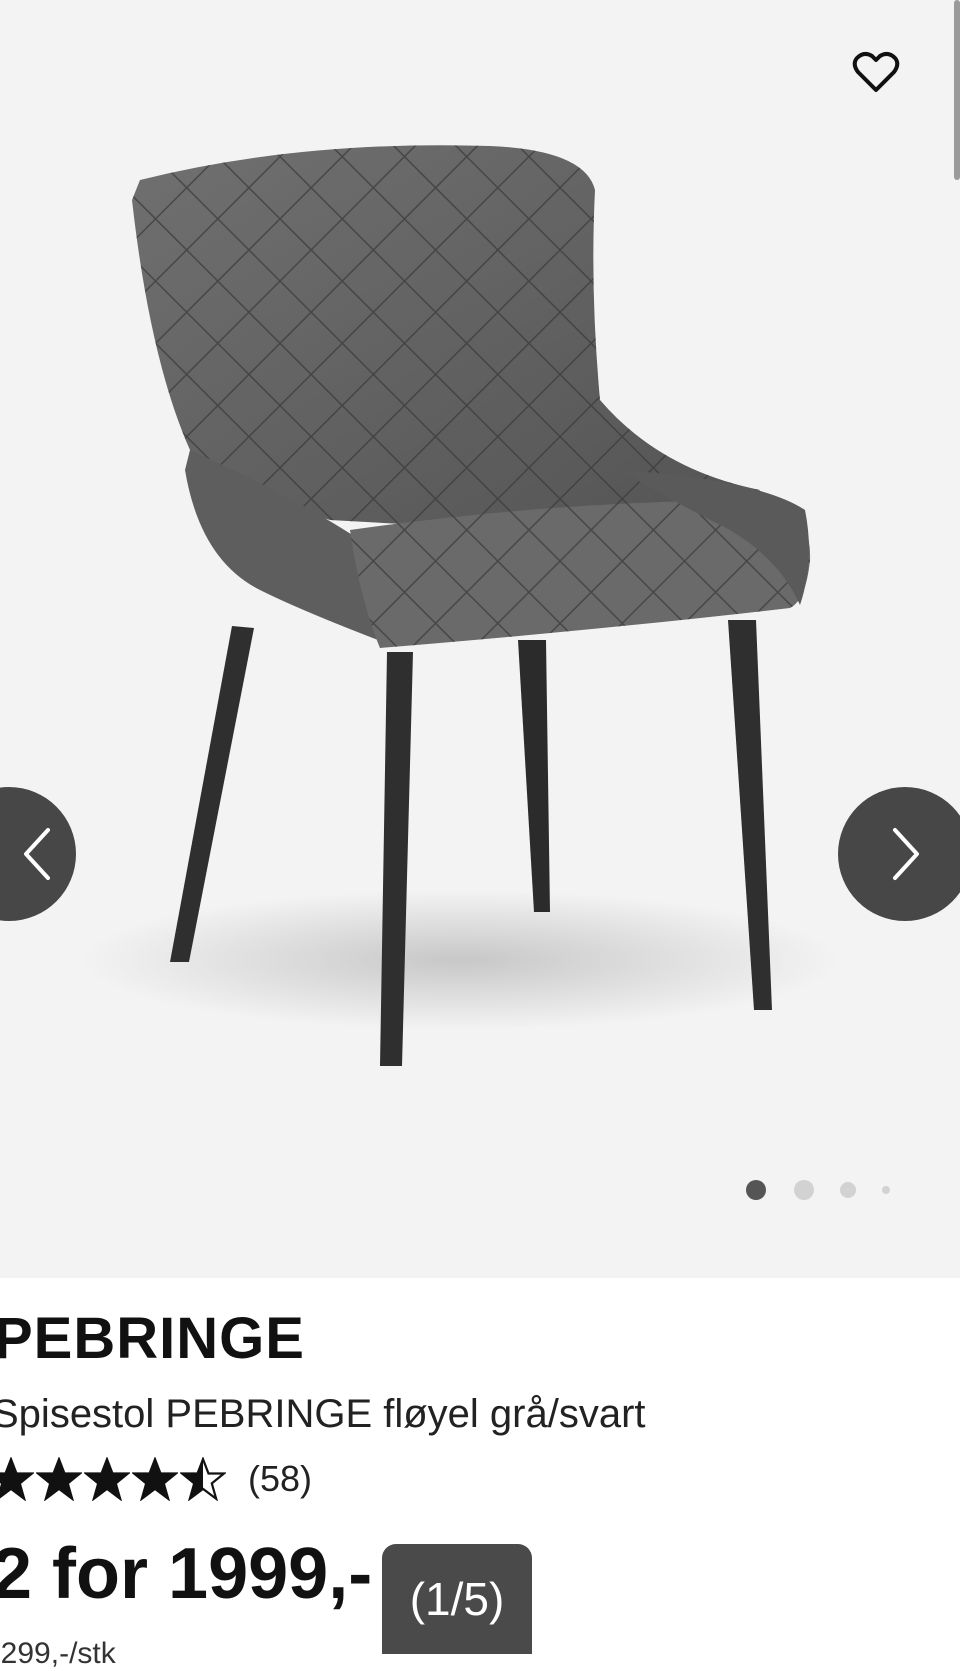  I want to click on heart-outline-icon, so click(876, 71).